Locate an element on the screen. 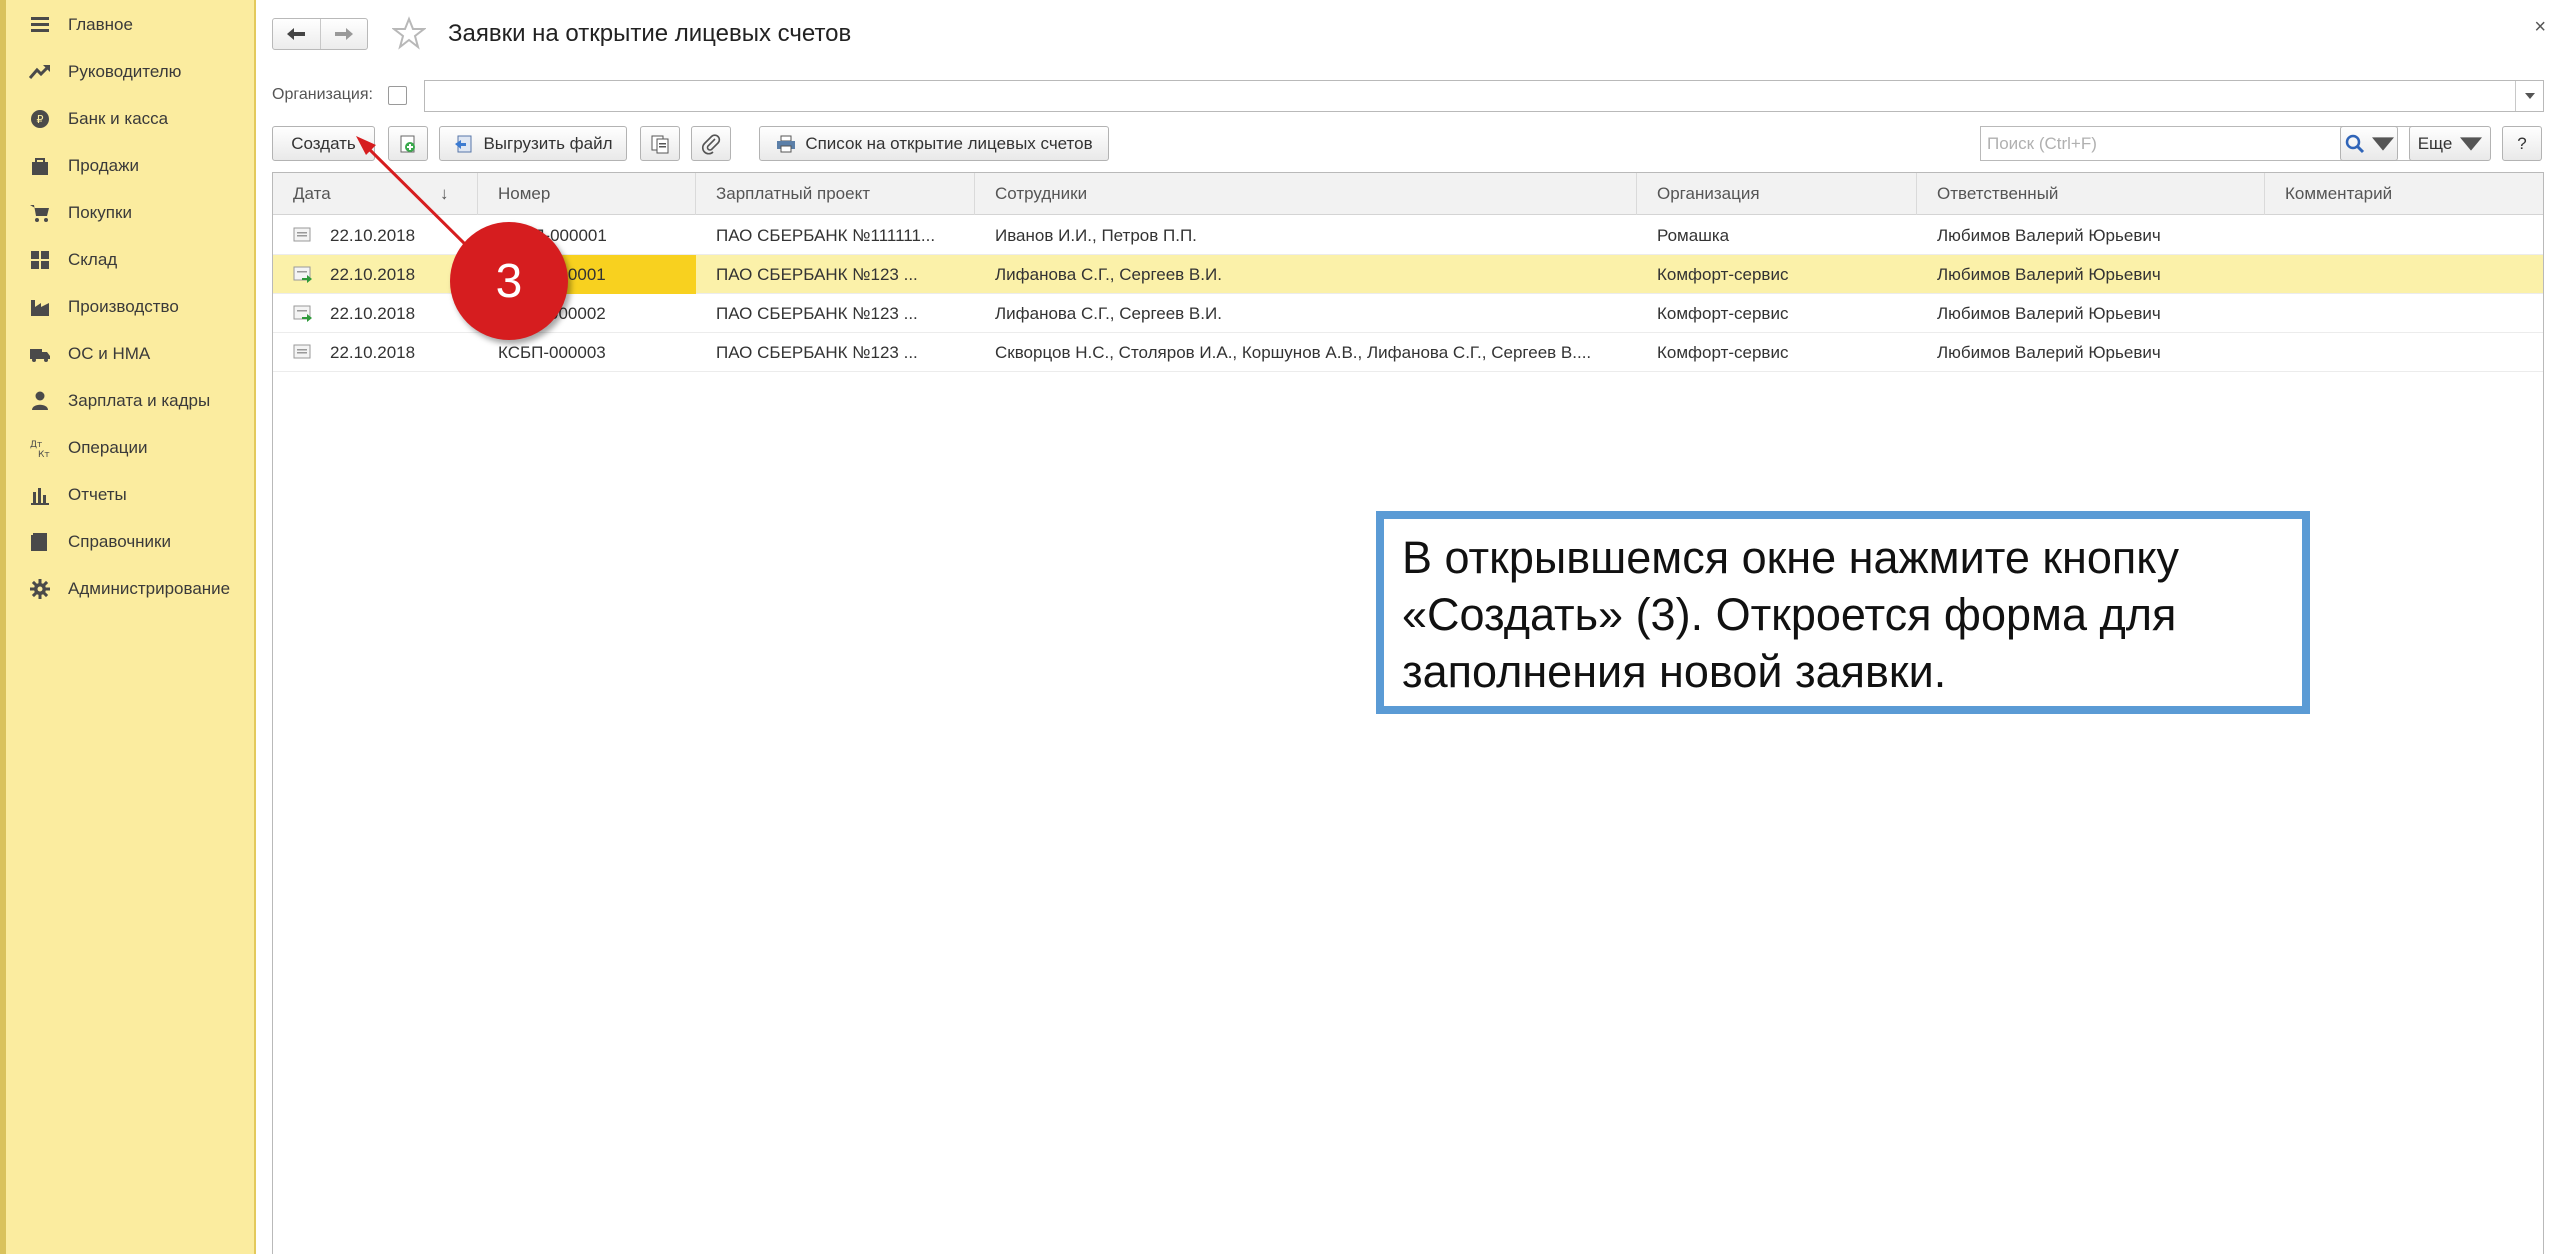  sidebar-item-main: Главное is located at coordinates (80, 25).